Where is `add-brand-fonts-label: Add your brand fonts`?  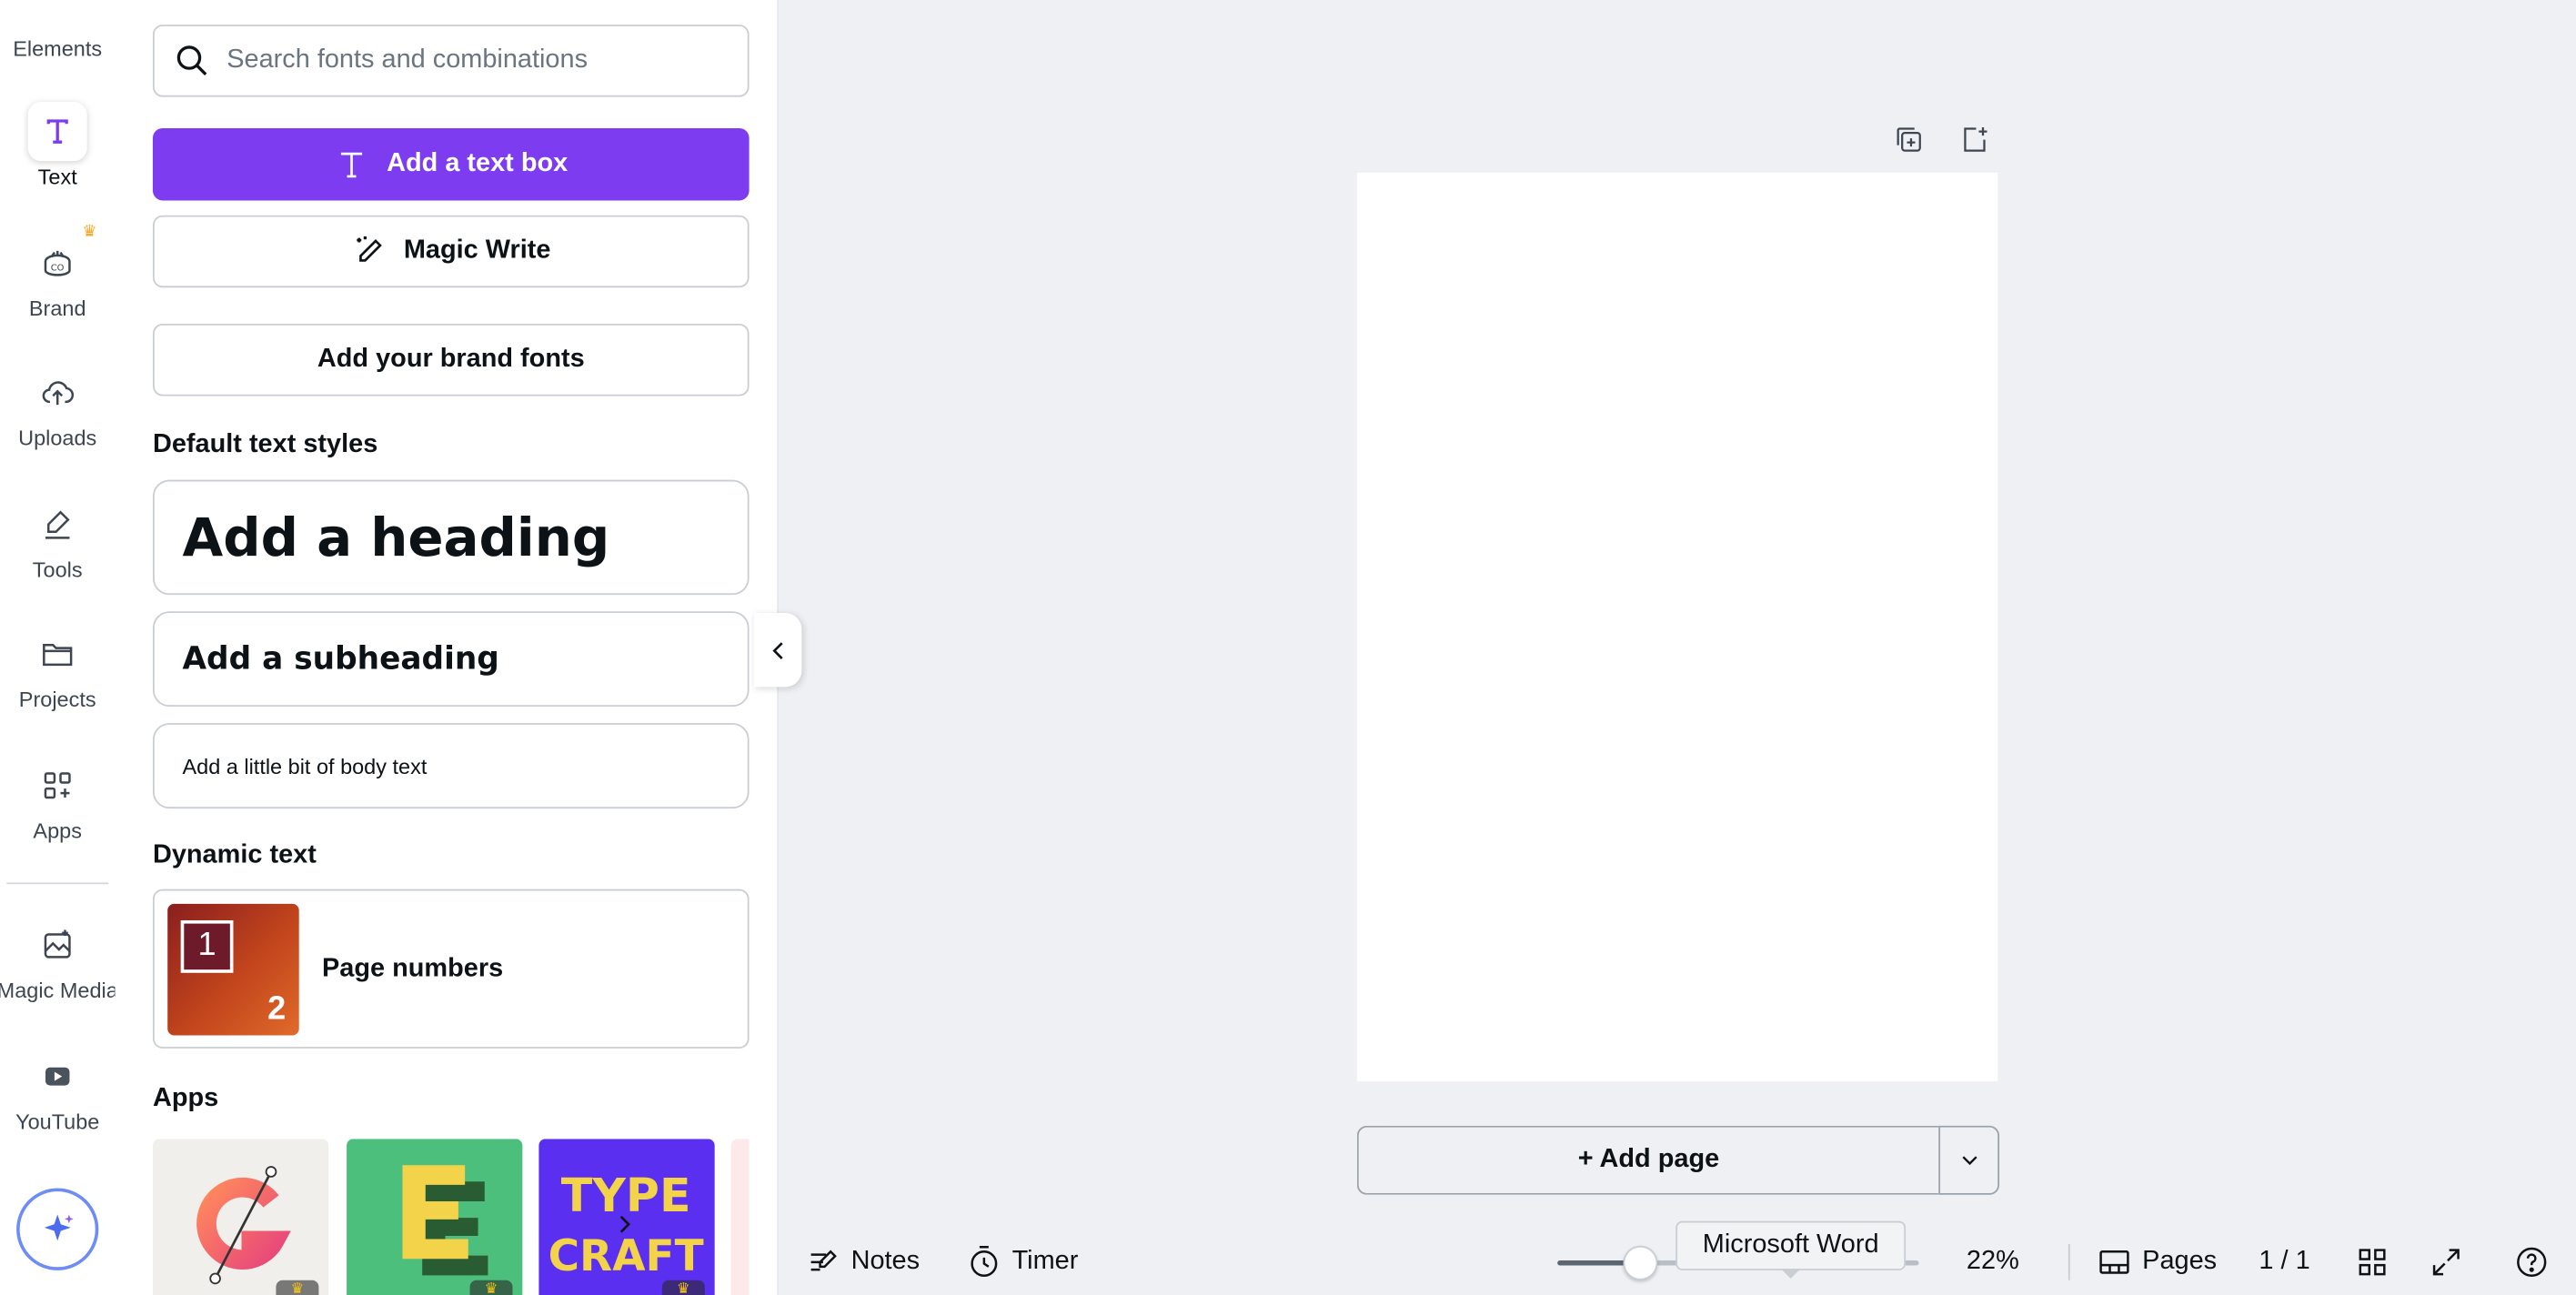 add-brand-fonts-label: Add your brand fonts is located at coordinates (451, 359).